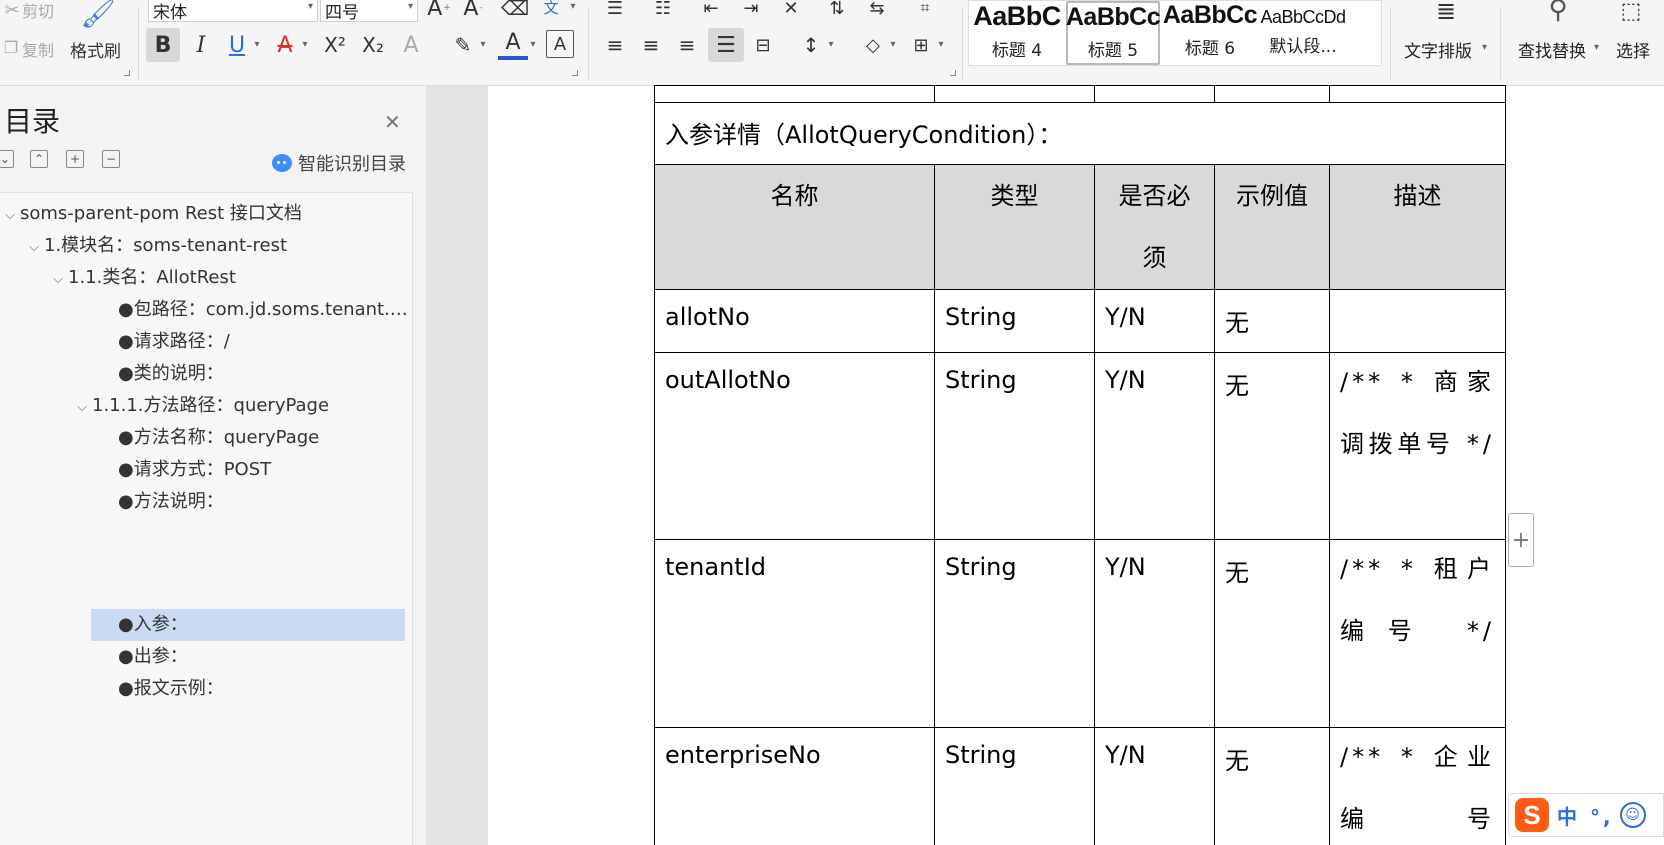  Describe the element at coordinates (111, 159) in the screenshot. I see `remove-heading-icon: −` at that location.